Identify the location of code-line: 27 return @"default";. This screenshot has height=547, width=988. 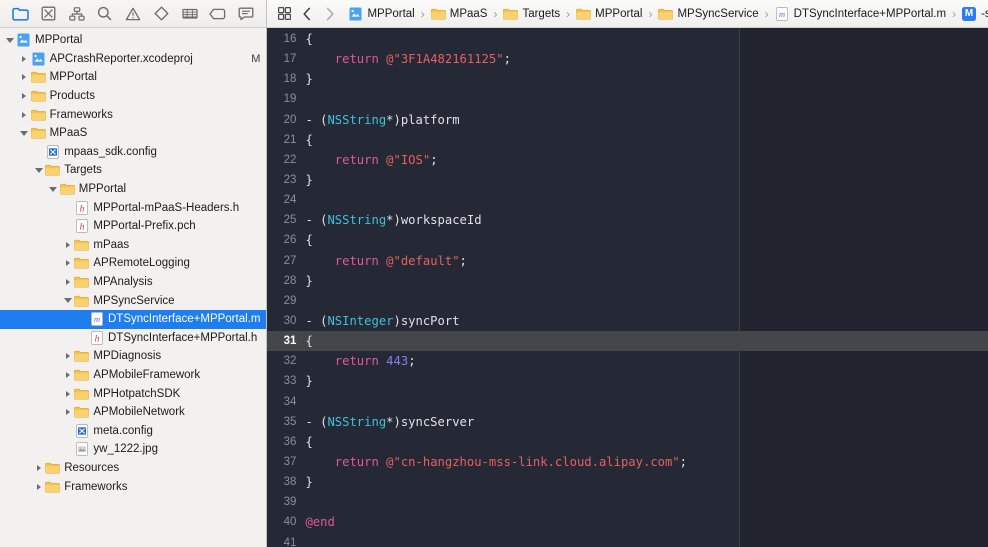
(627, 261).